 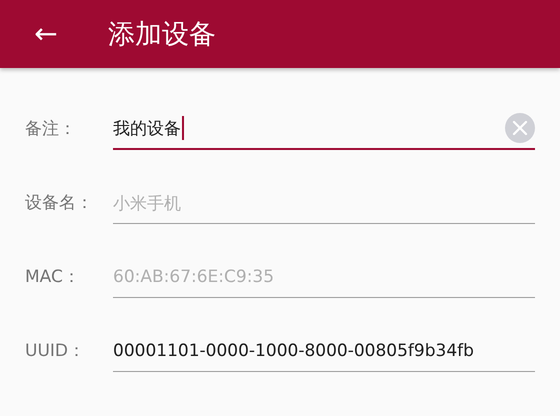 What do you see at coordinates (324, 351) in the screenshot?
I see `input-field: 00001101-0000-1000-8000-00805f9b34fb` at bounding box center [324, 351].